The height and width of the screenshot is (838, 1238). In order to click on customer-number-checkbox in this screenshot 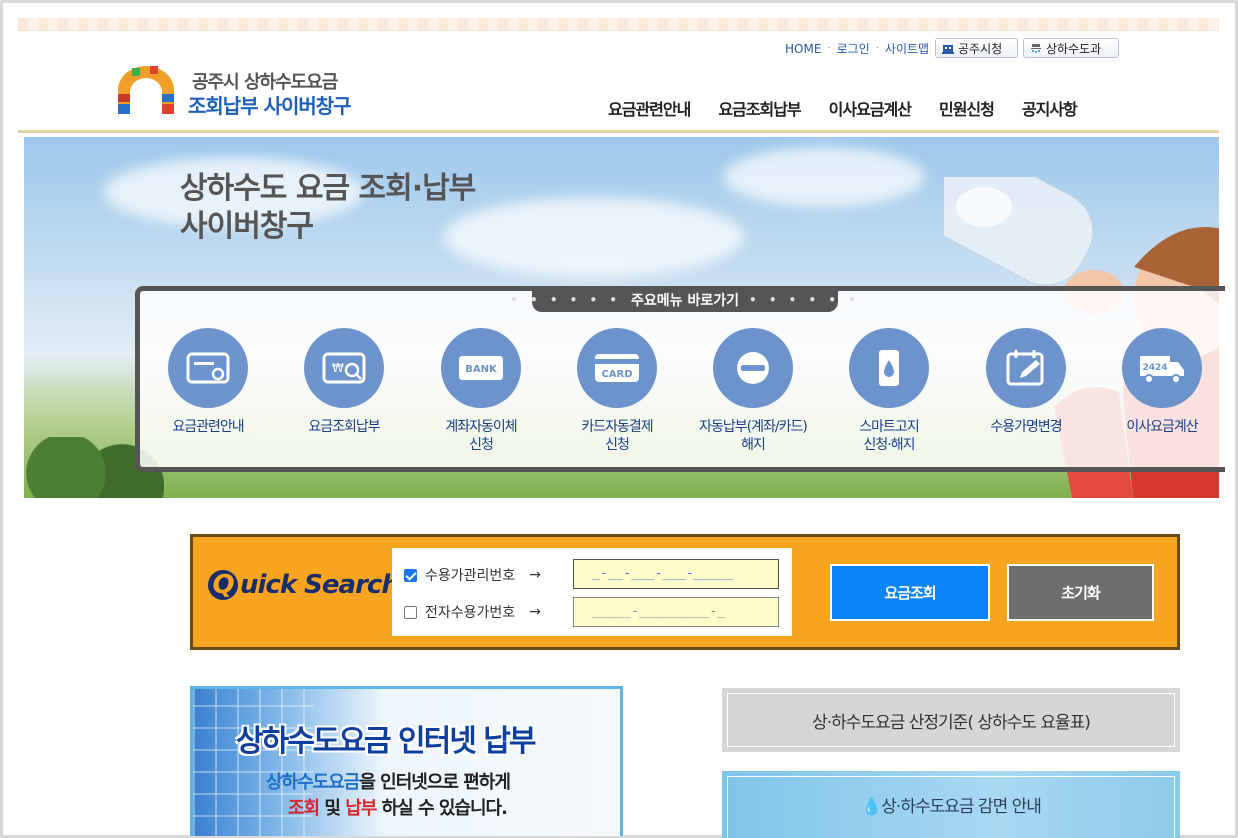, I will do `click(410, 575)`.